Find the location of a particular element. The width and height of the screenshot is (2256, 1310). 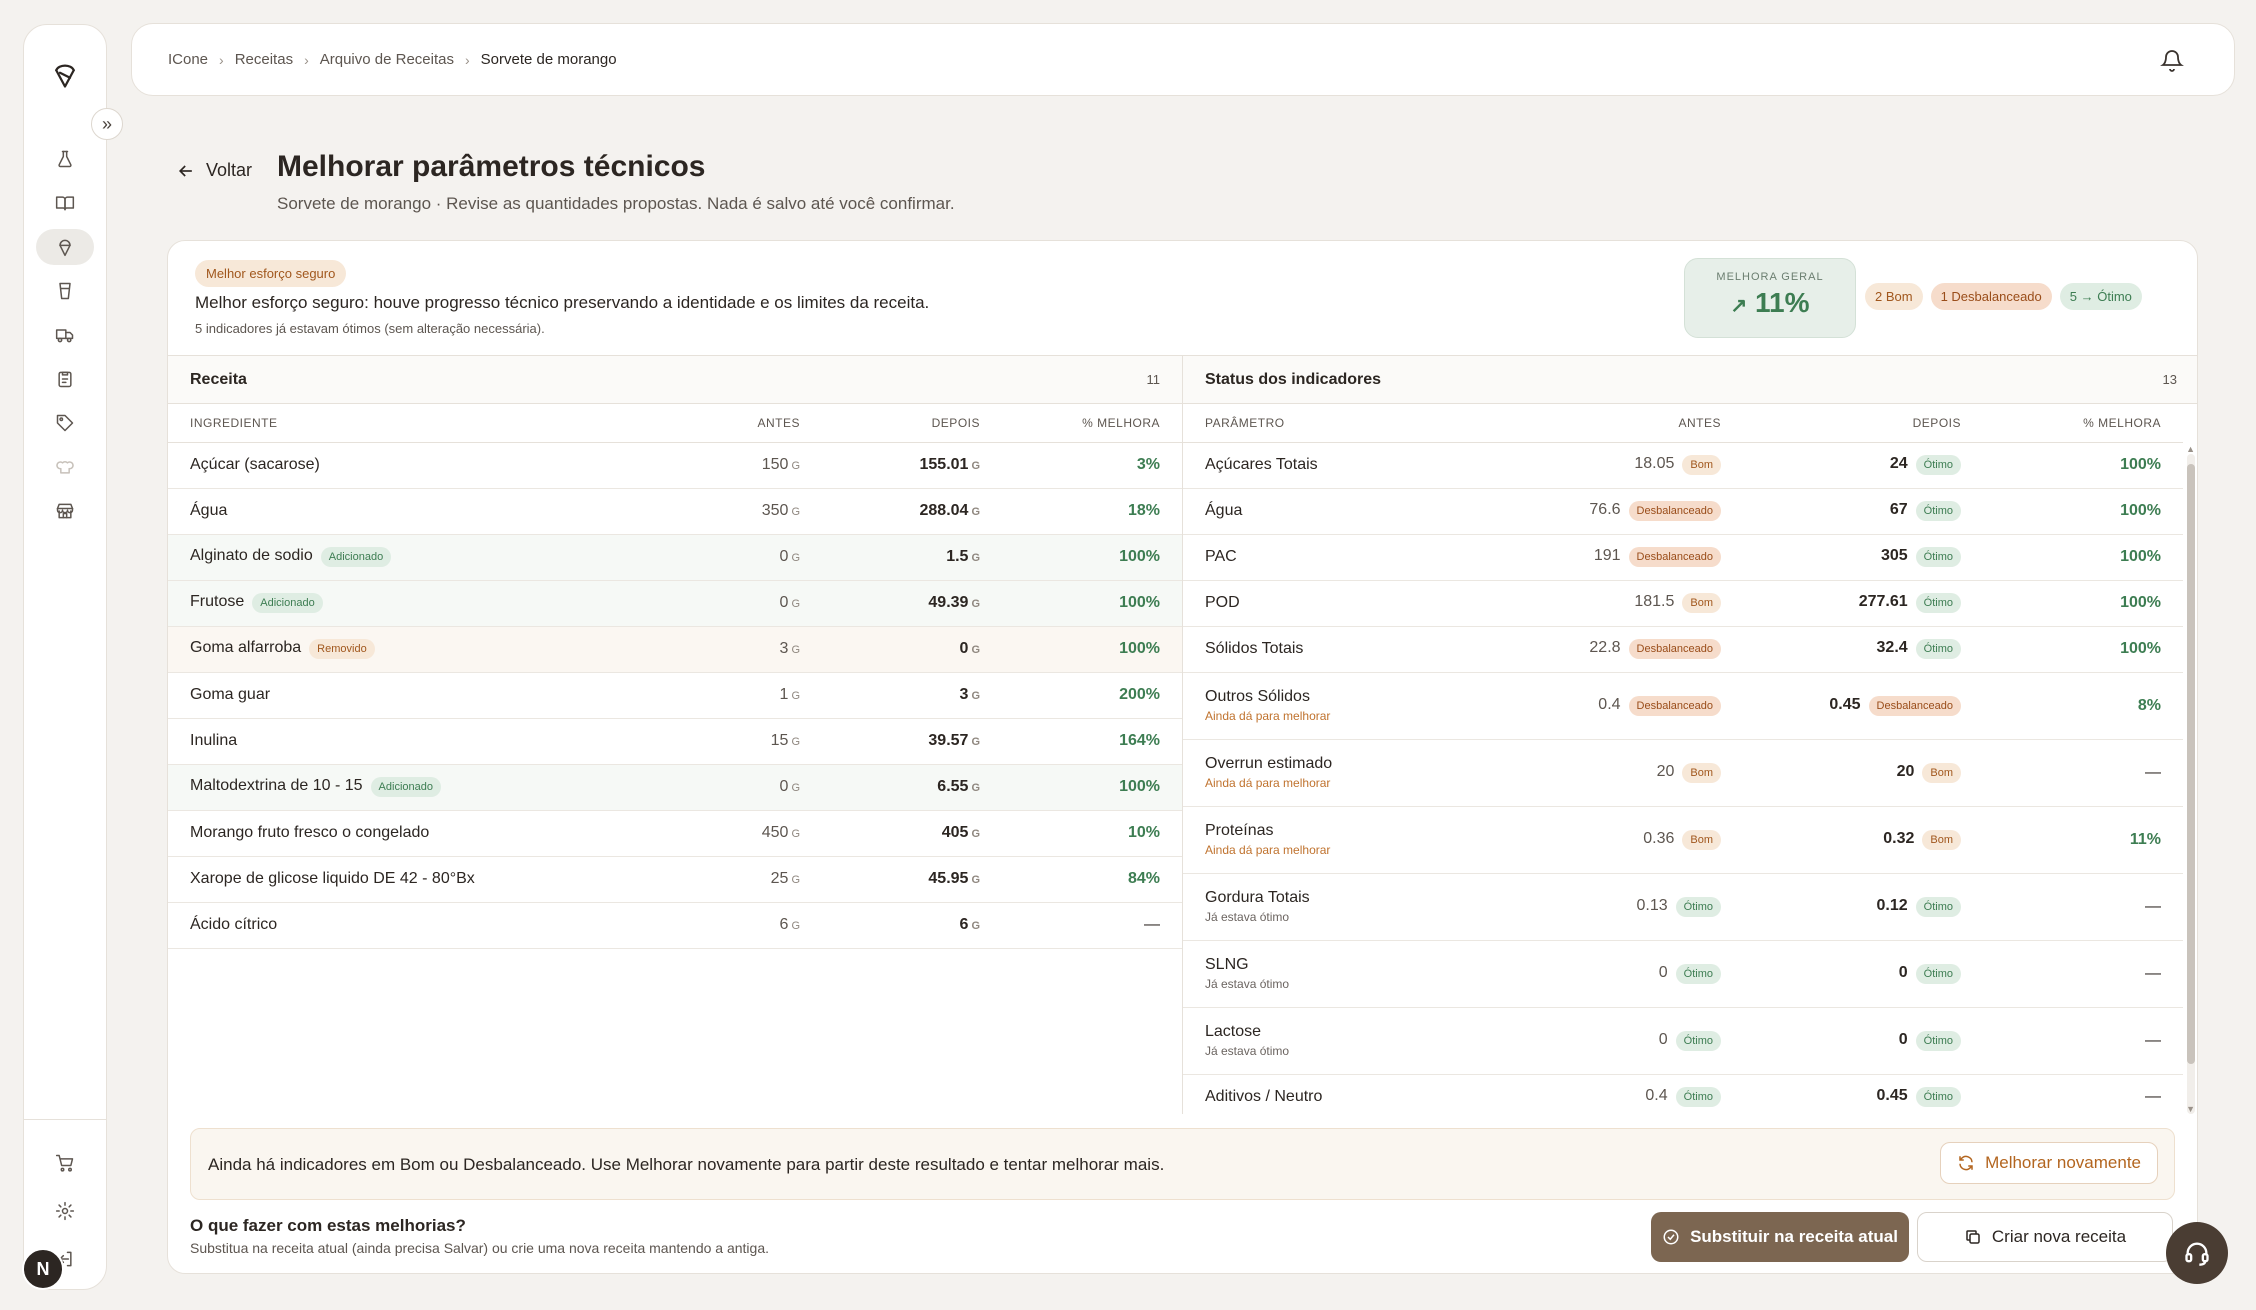

replace-recipe-button: Substituir na receita atual is located at coordinates (1780, 1237).